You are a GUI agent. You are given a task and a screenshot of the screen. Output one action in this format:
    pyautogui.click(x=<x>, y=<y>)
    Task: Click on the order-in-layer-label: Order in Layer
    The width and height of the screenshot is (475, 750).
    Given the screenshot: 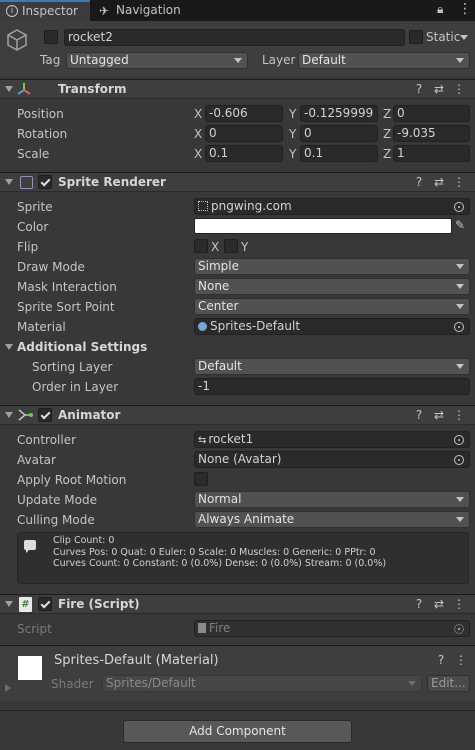 What is the action you would take?
    pyautogui.click(x=75, y=387)
    